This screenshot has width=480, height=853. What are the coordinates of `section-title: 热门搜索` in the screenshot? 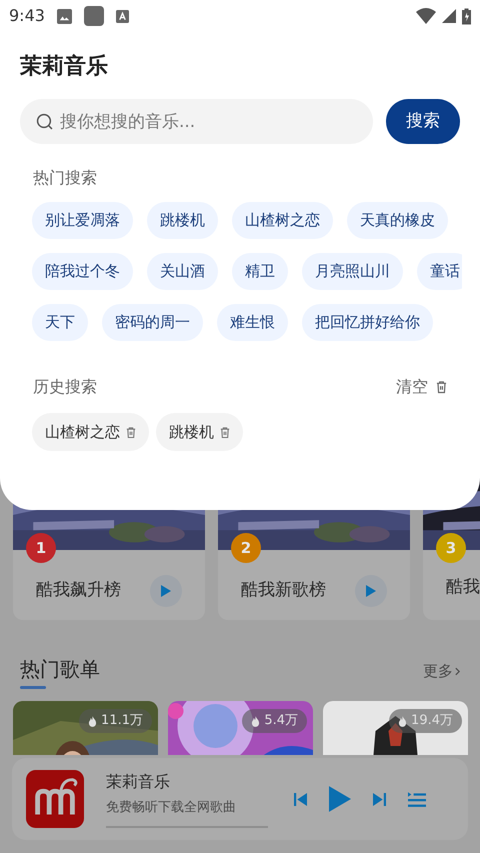 It's located at (65, 178).